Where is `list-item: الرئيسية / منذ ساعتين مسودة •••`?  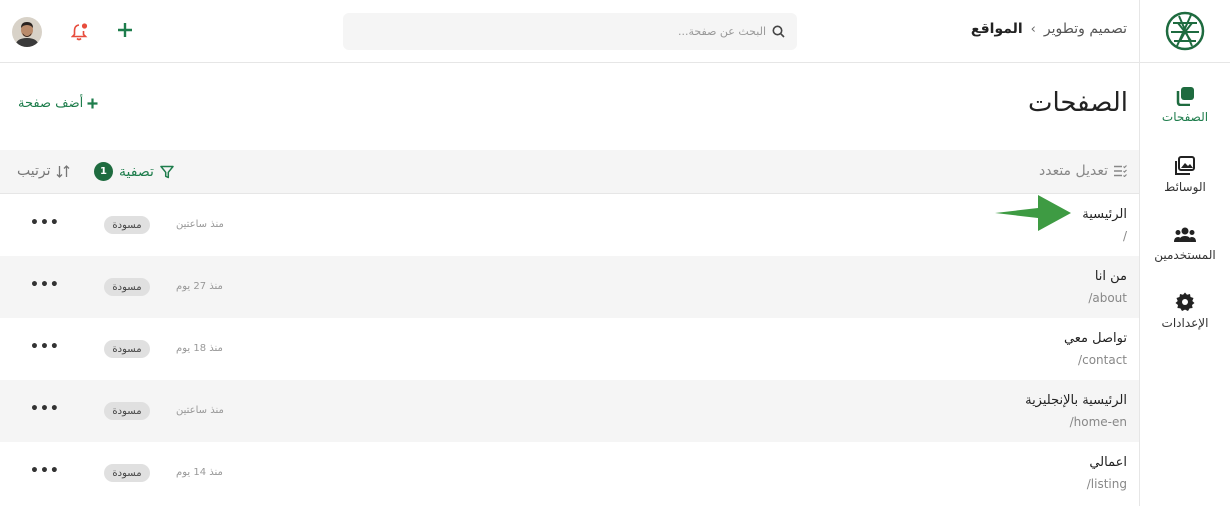 list-item: الرئيسية / منذ ساعتين مسودة ••• is located at coordinates (569, 225).